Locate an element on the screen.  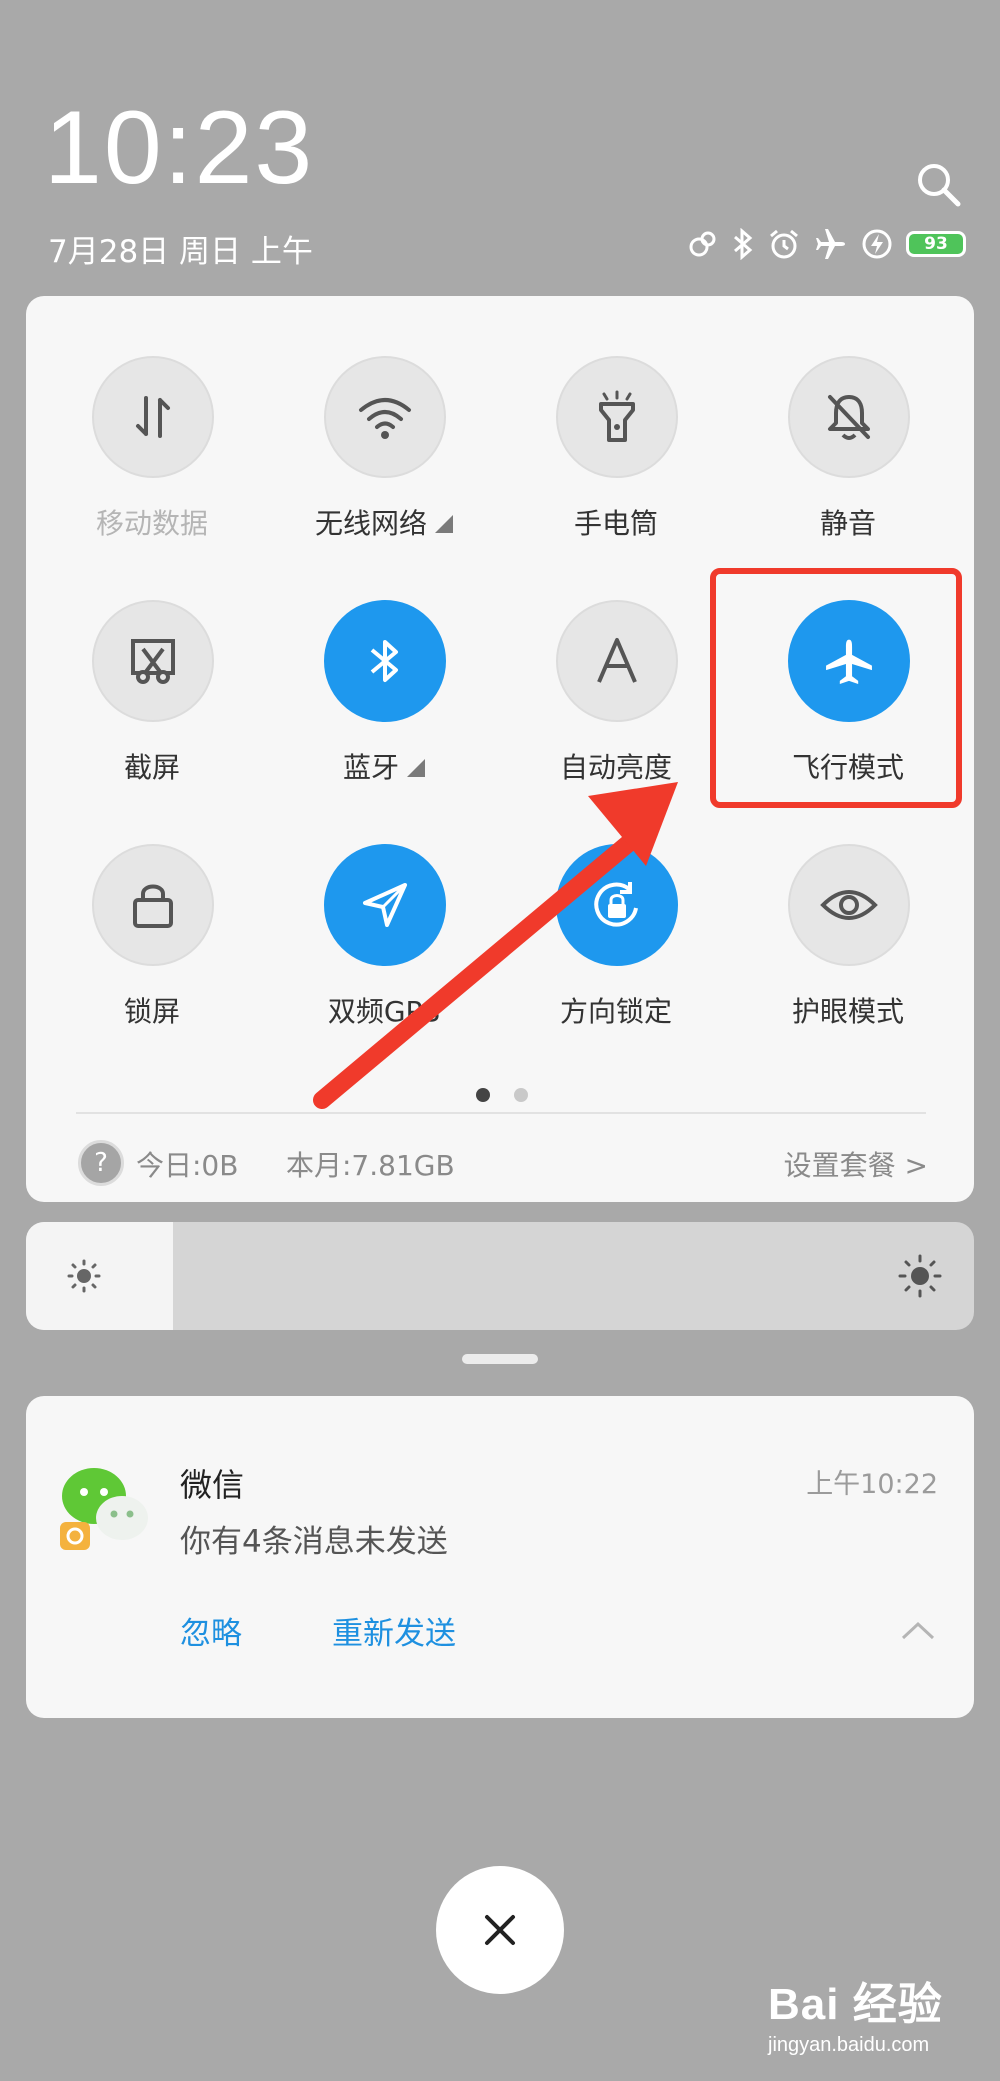
navigation-icon is located at coordinates (385, 905).